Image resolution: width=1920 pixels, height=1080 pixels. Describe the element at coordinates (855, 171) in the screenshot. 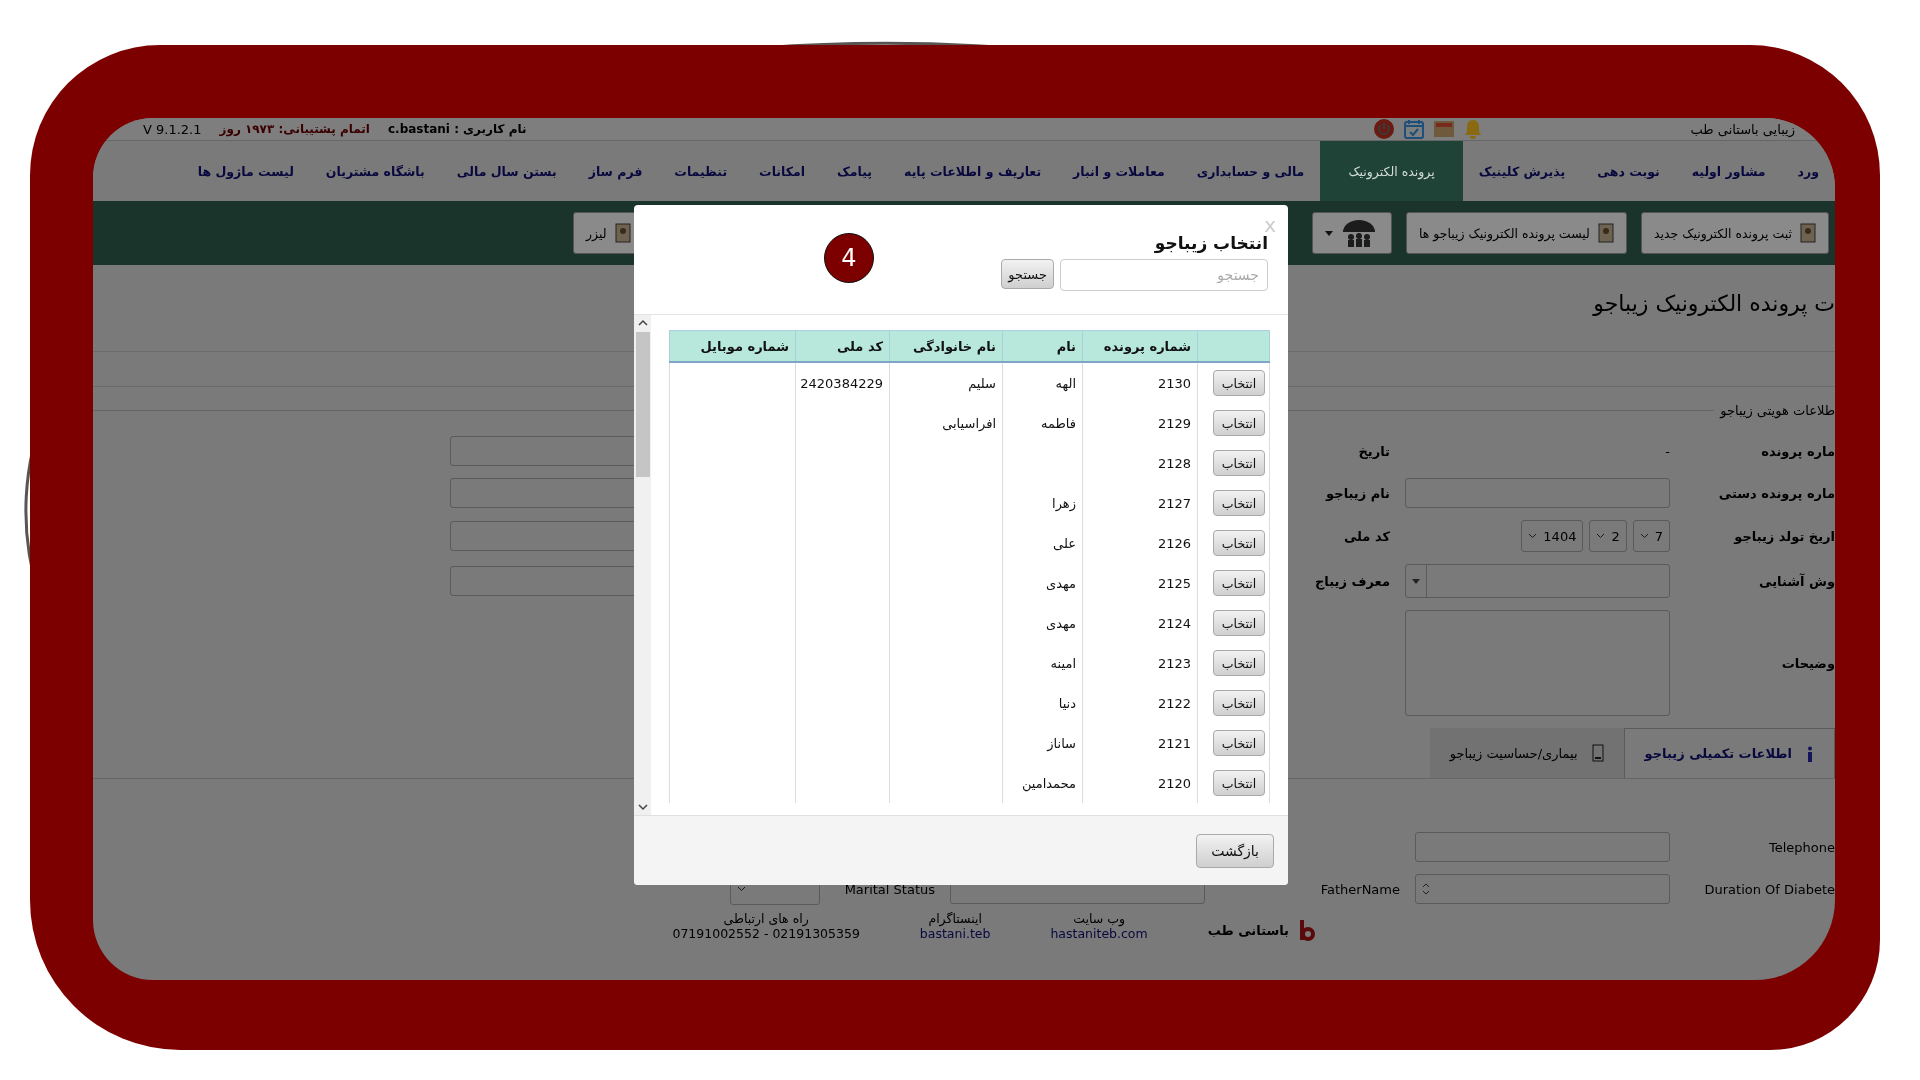

I see `nav-tab: پیامک` at that location.